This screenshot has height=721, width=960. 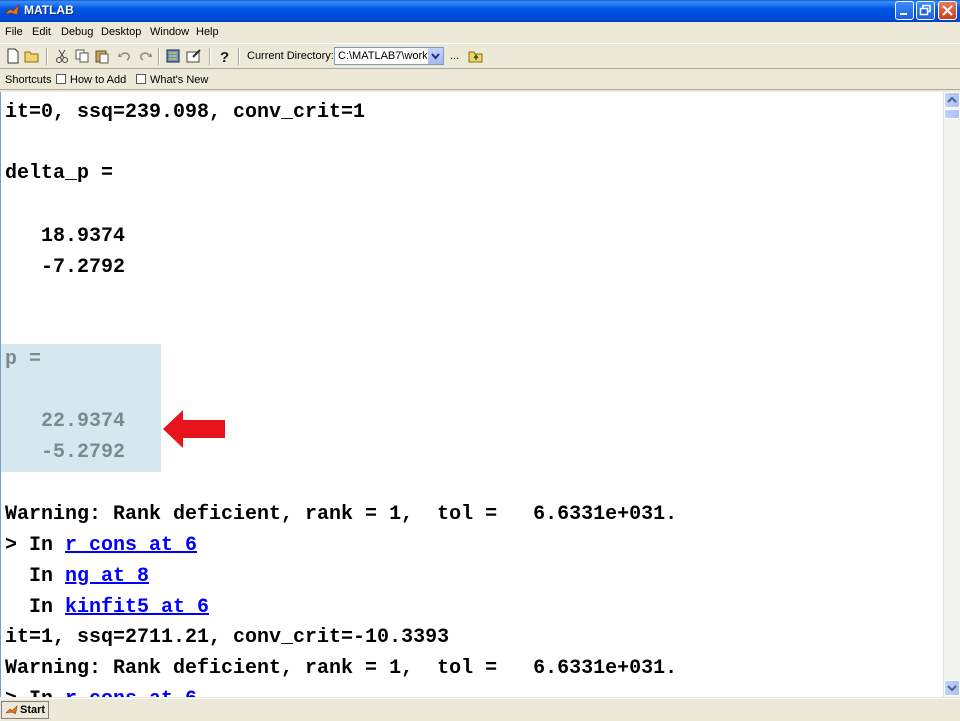 What do you see at coordinates (480, 11) in the screenshot?
I see `title-bar: MATLAB` at bounding box center [480, 11].